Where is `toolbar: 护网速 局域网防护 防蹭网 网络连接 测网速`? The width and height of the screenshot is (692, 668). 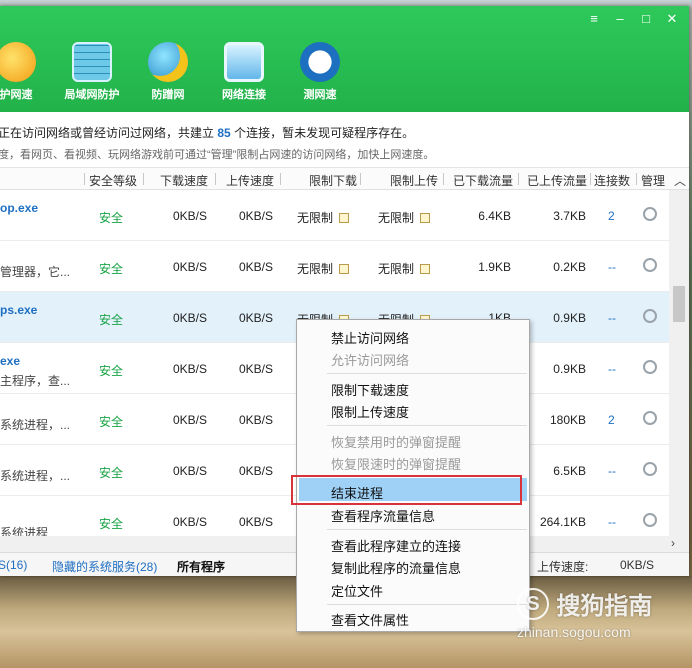 toolbar: 护网速 局域网防护 防蹭网 网络连接 测网速 is located at coordinates (179, 72).